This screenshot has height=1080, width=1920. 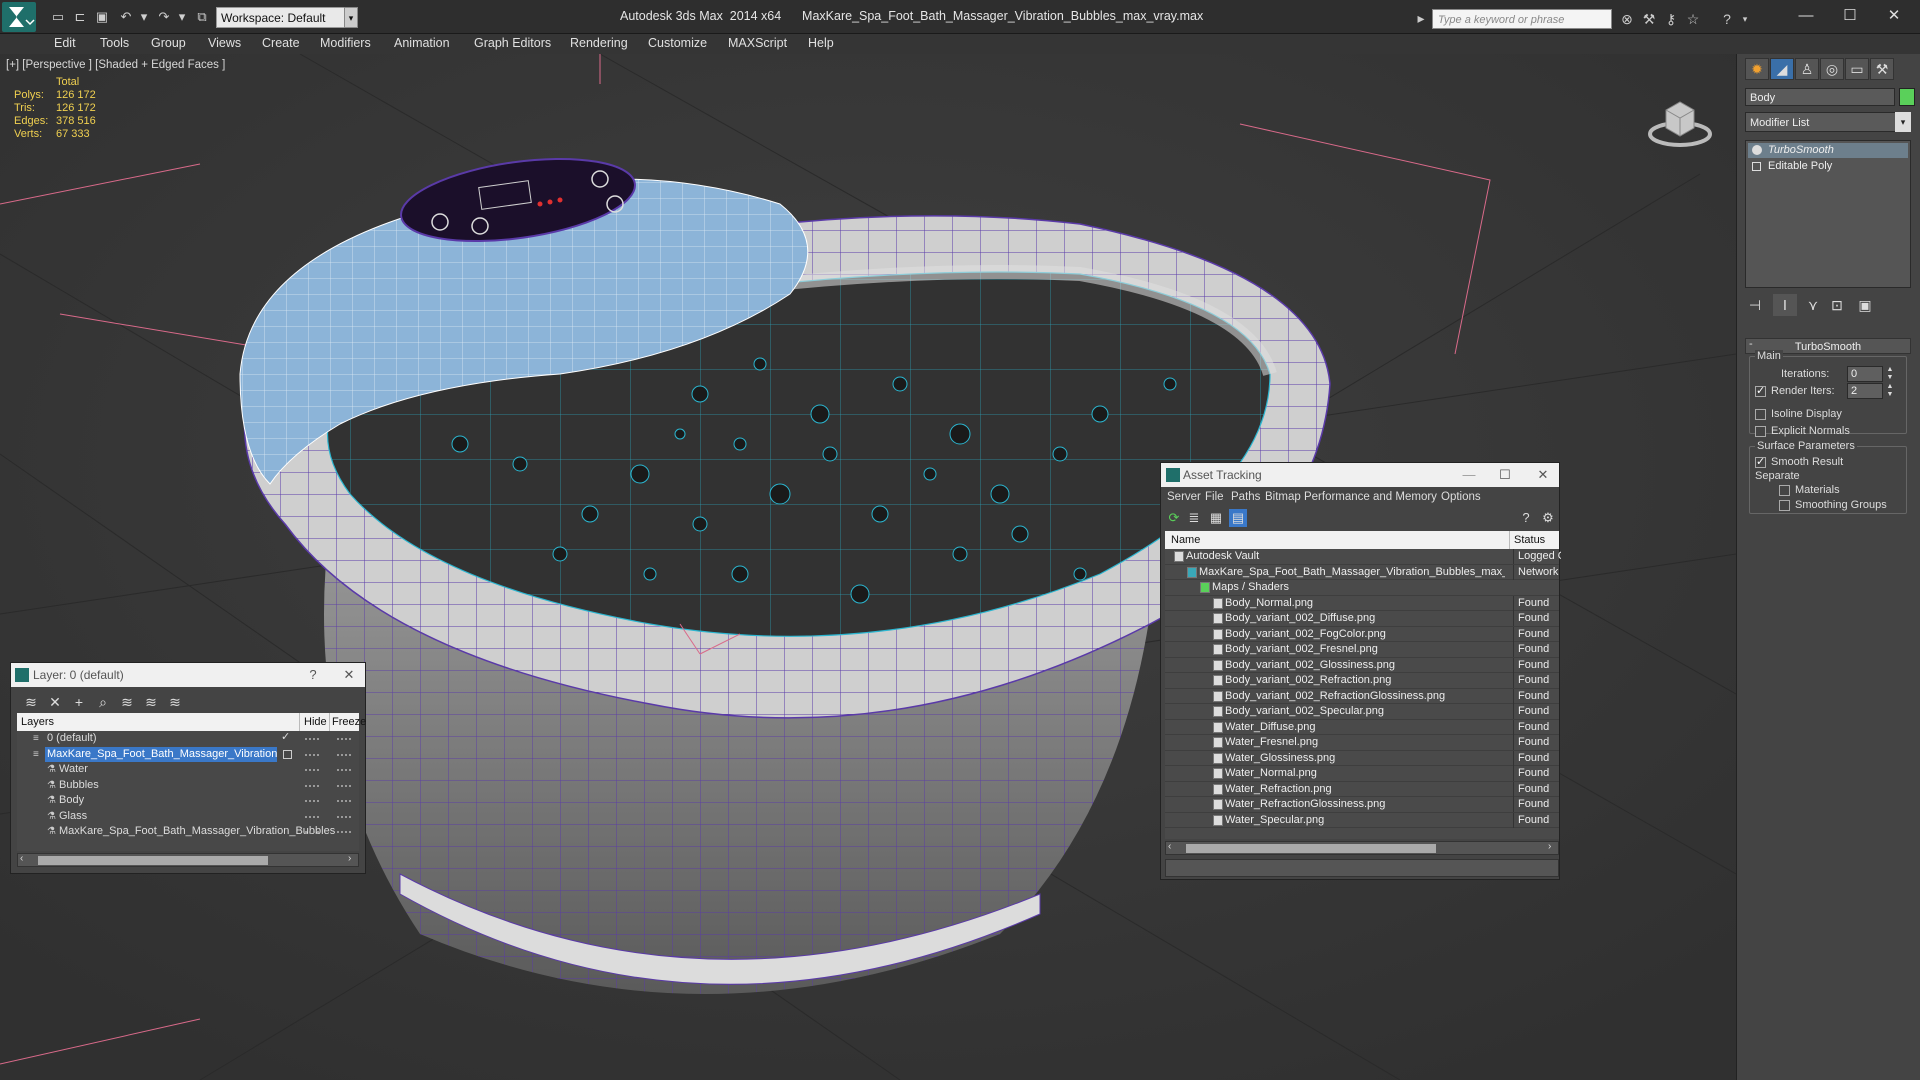 I want to click on asset-row: Water_Fresnel.png Found, so click(x=1362, y=743).